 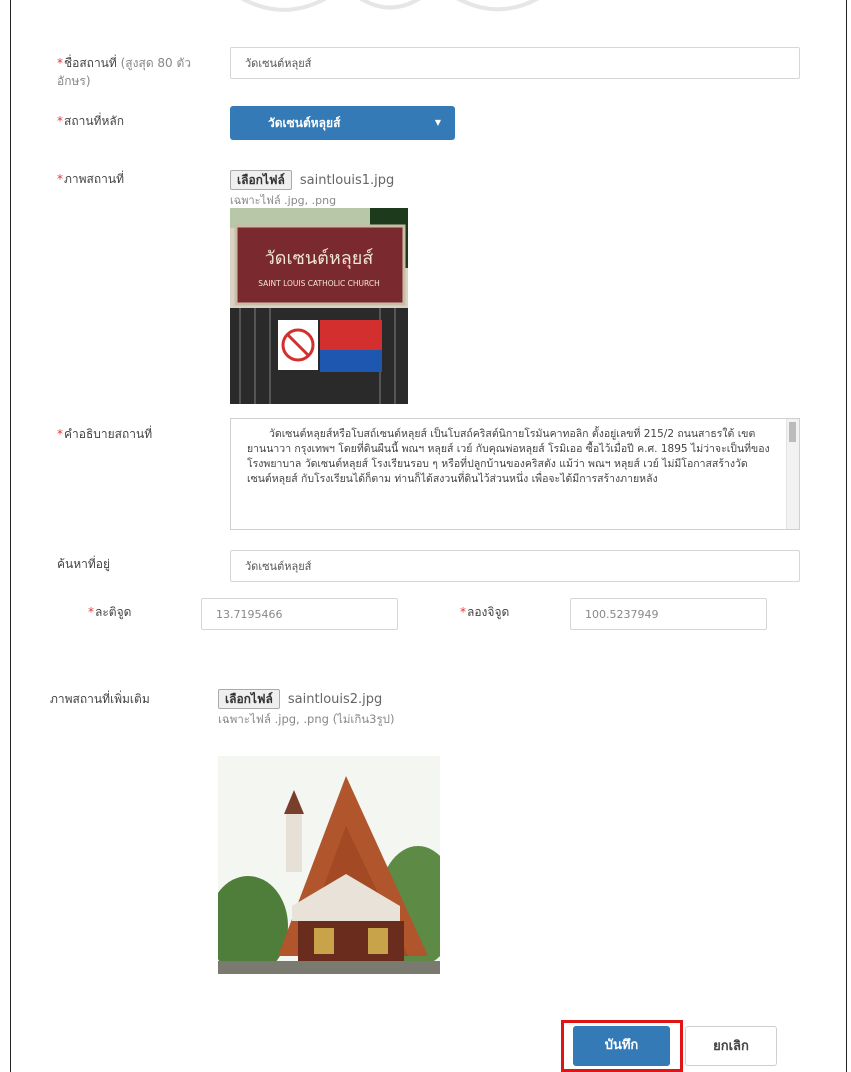 What do you see at coordinates (105, 434) in the screenshot?
I see `description-label: *คำอธิบายสถานที่` at bounding box center [105, 434].